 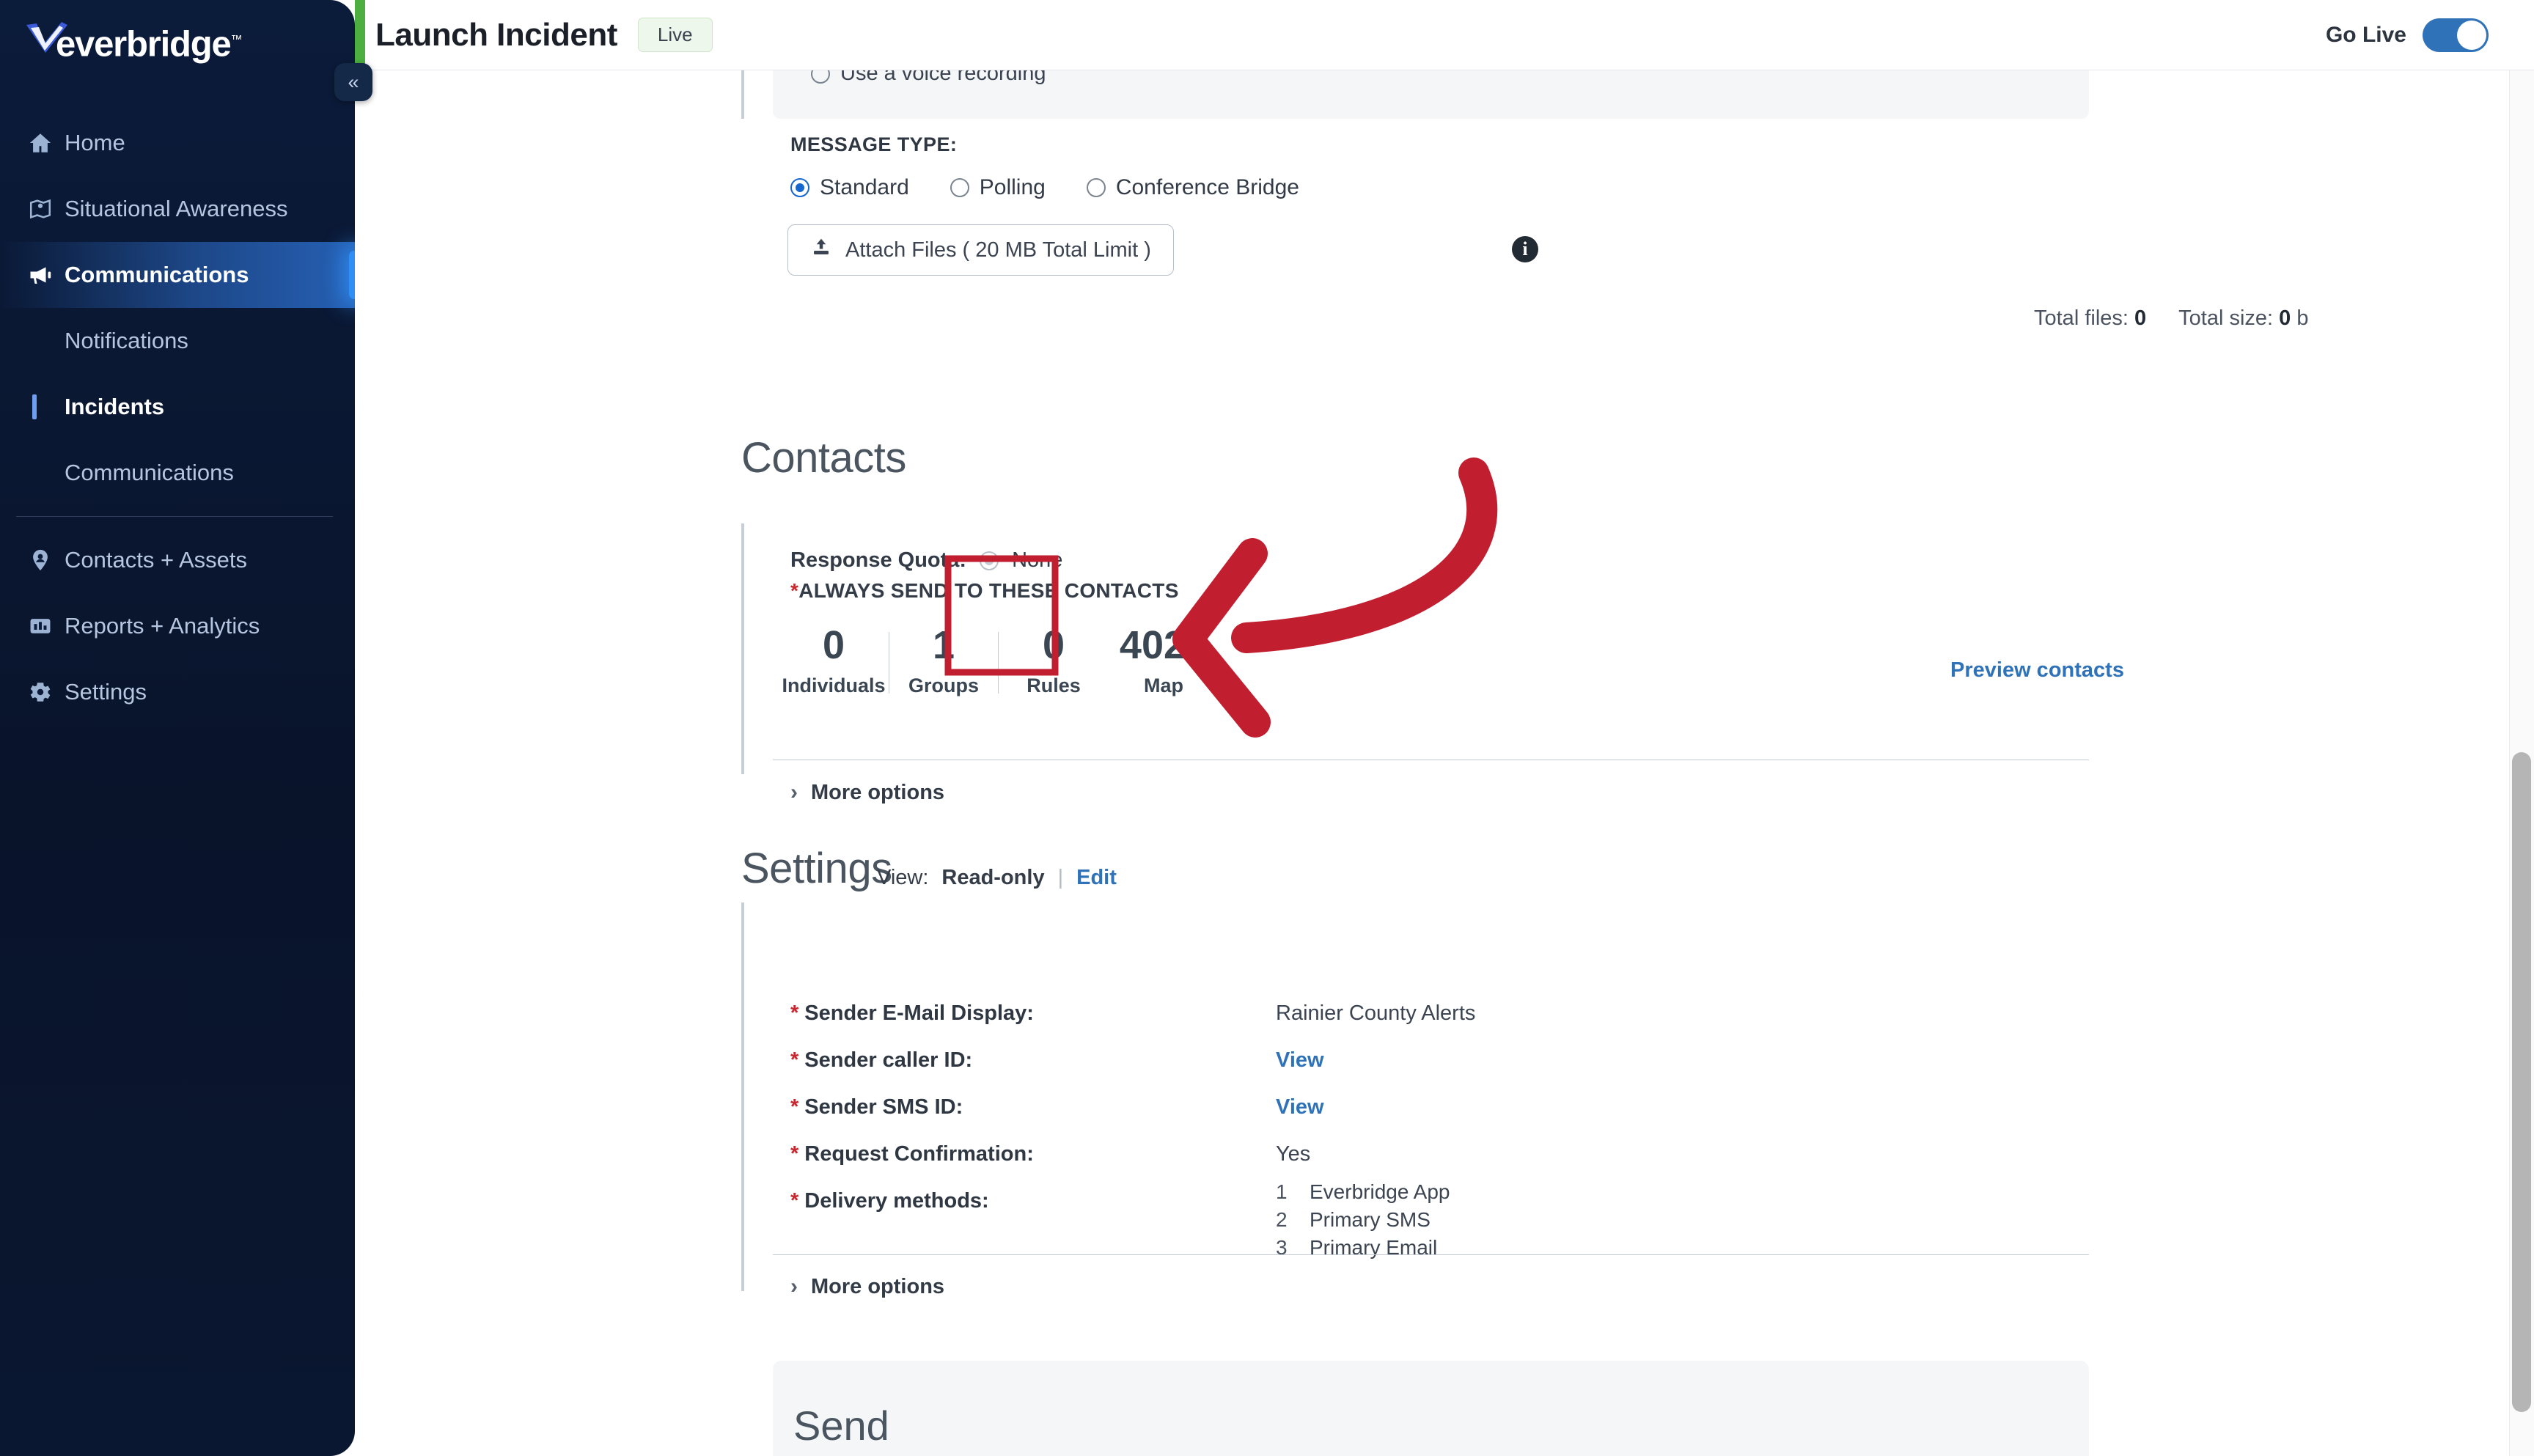 What do you see at coordinates (889, 1201) in the screenshot?
I see `delivery-methods-label: * Delivery methods:` at bounding box center [889, 1201].